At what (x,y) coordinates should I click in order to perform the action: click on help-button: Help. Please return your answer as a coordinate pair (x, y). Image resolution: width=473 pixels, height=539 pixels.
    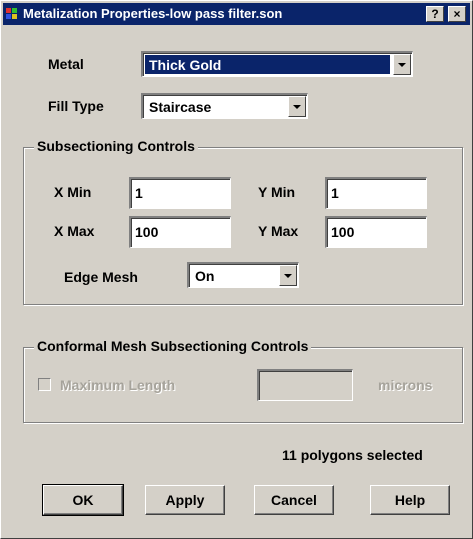
    Looking at the image, I should click on (410, 500).